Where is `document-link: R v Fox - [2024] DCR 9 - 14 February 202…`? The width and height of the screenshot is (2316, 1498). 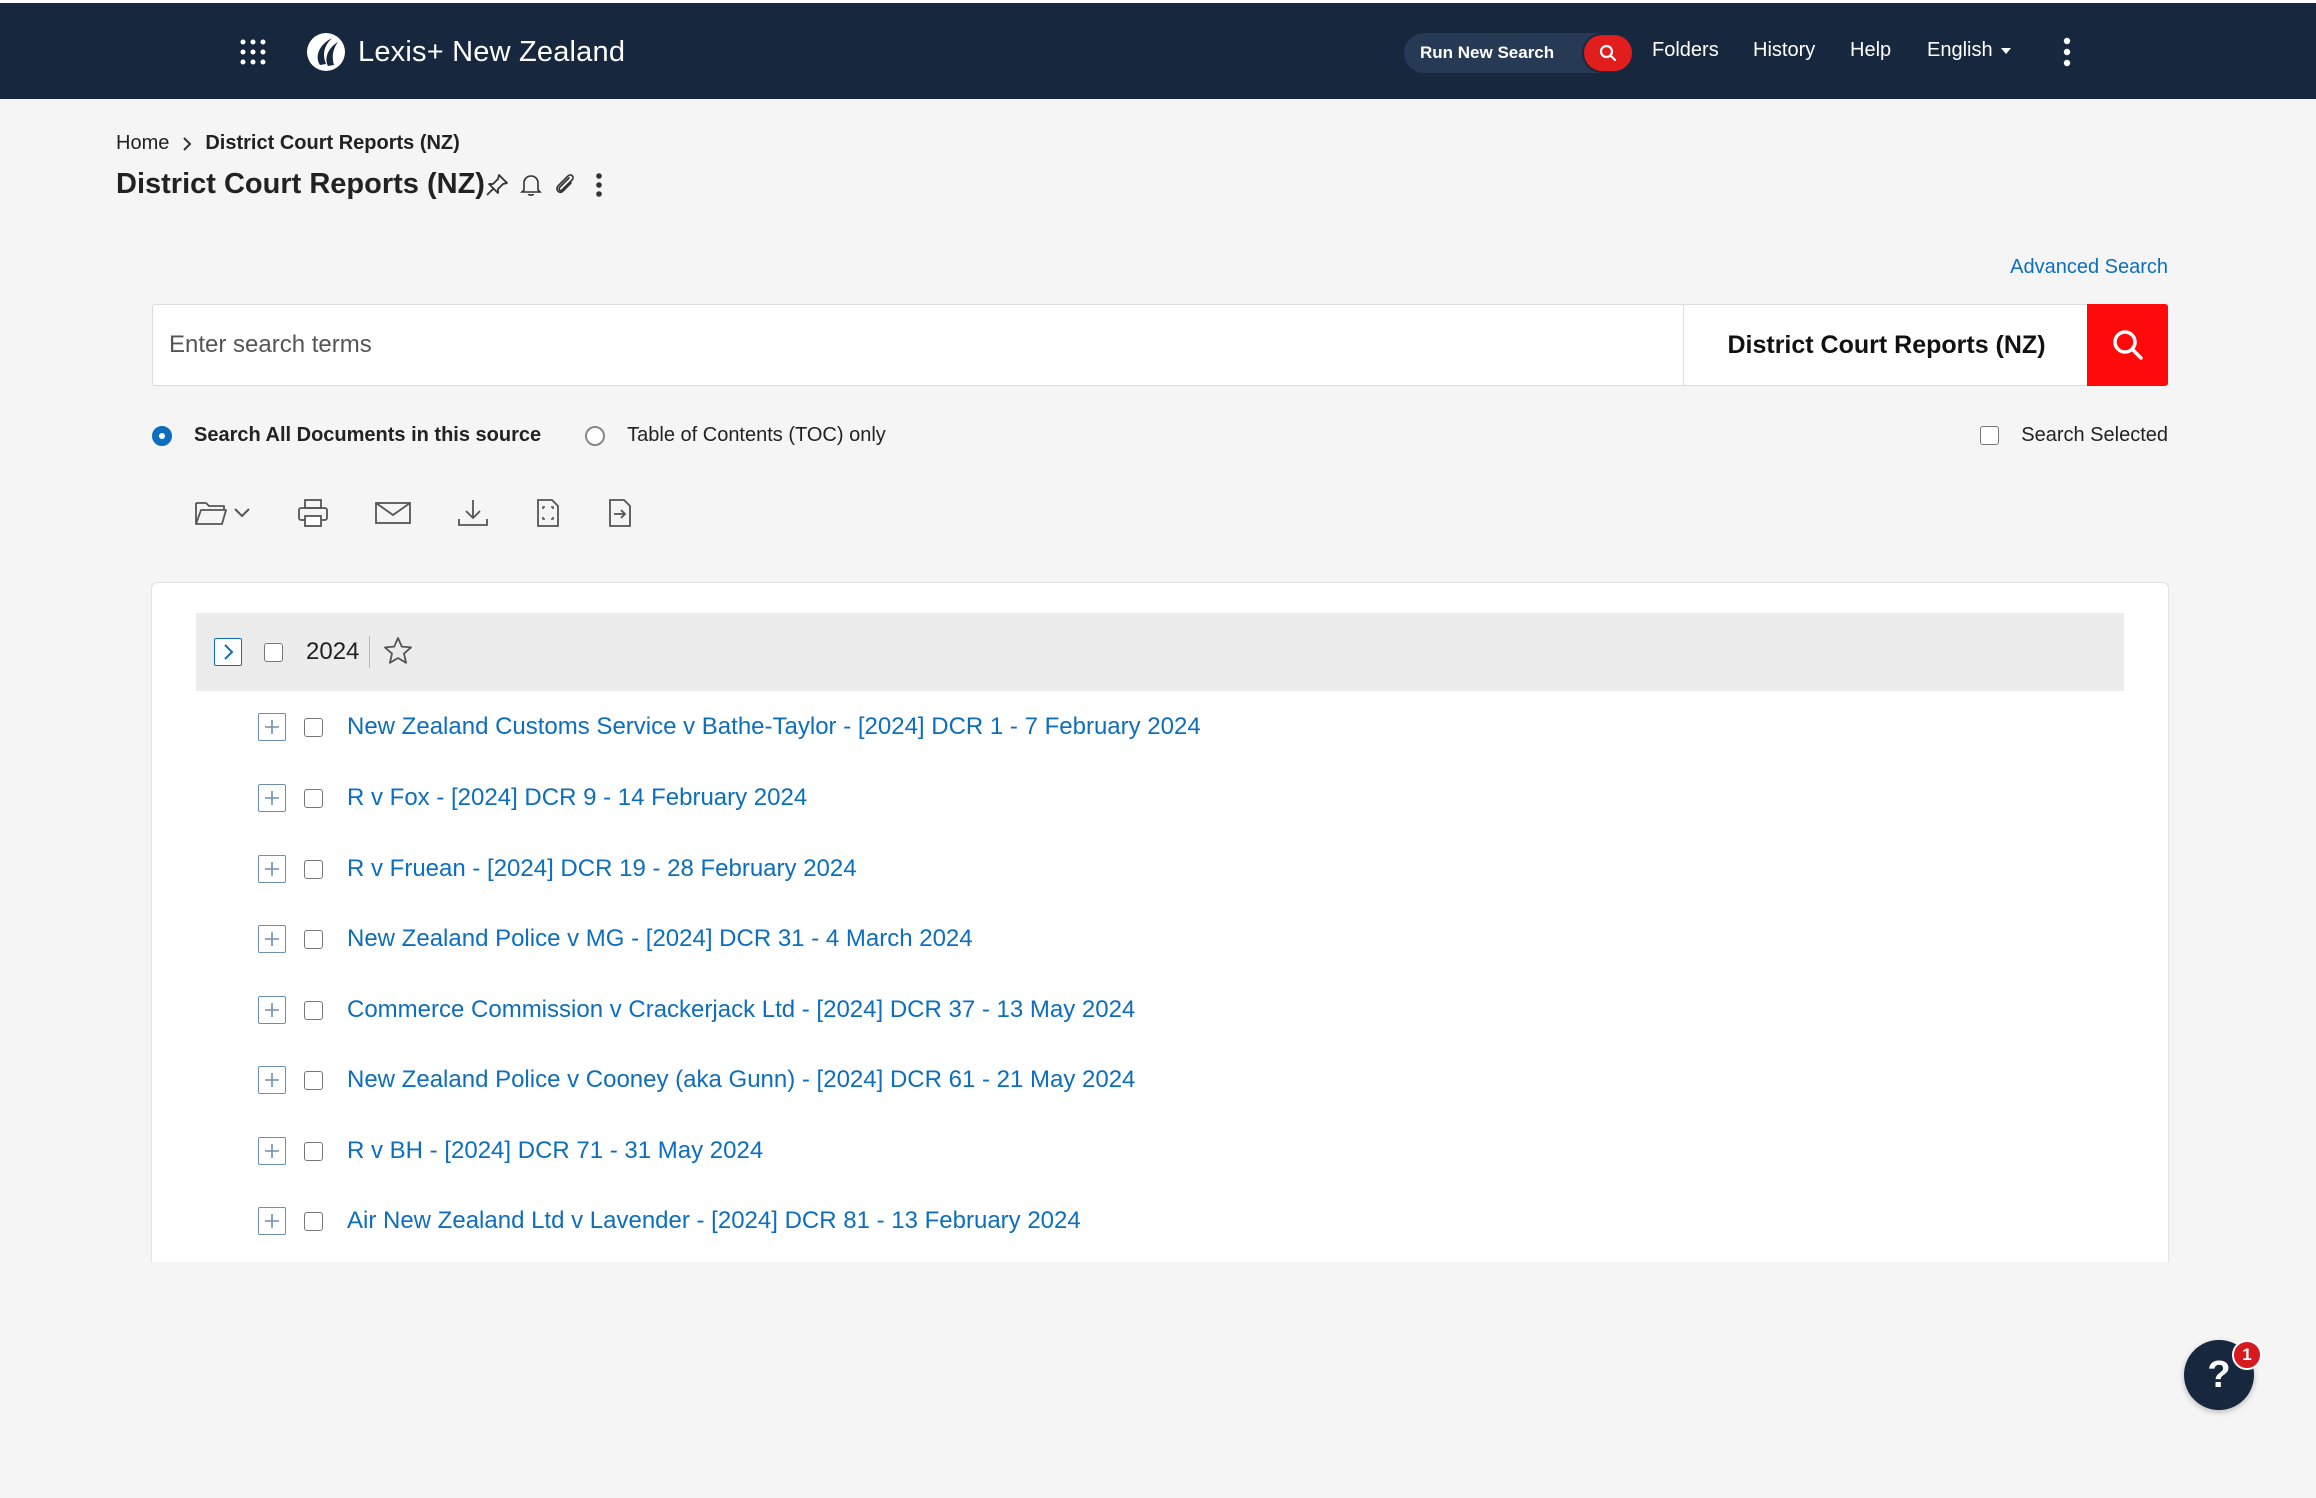 document-link: R v Fox - [2024] DCR 9 - 14 February 202… is located at coordinates (577, 798).